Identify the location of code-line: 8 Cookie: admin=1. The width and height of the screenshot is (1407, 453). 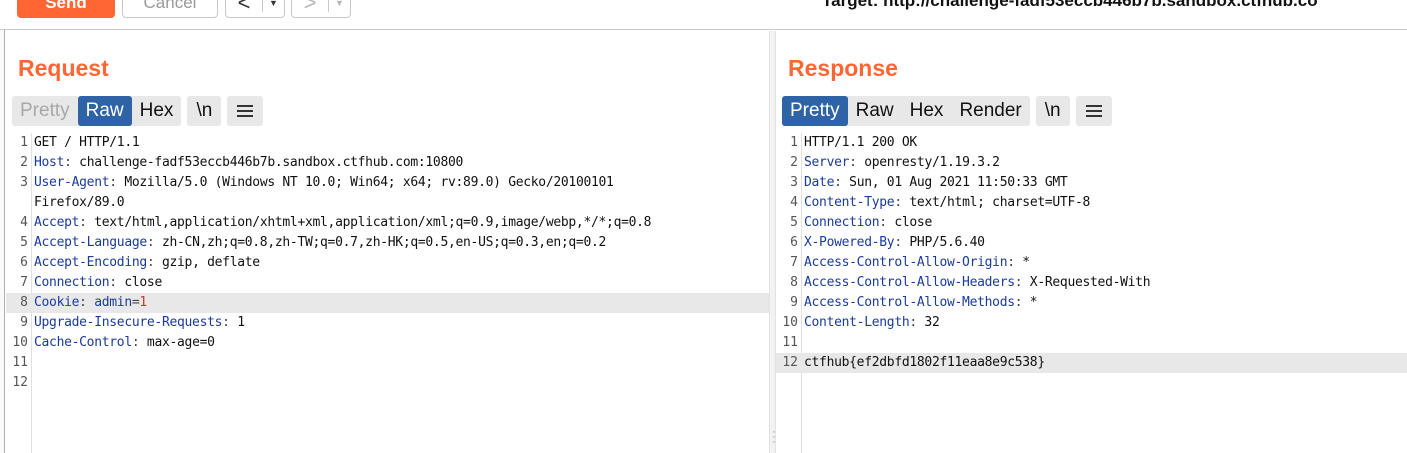
(387, 303).